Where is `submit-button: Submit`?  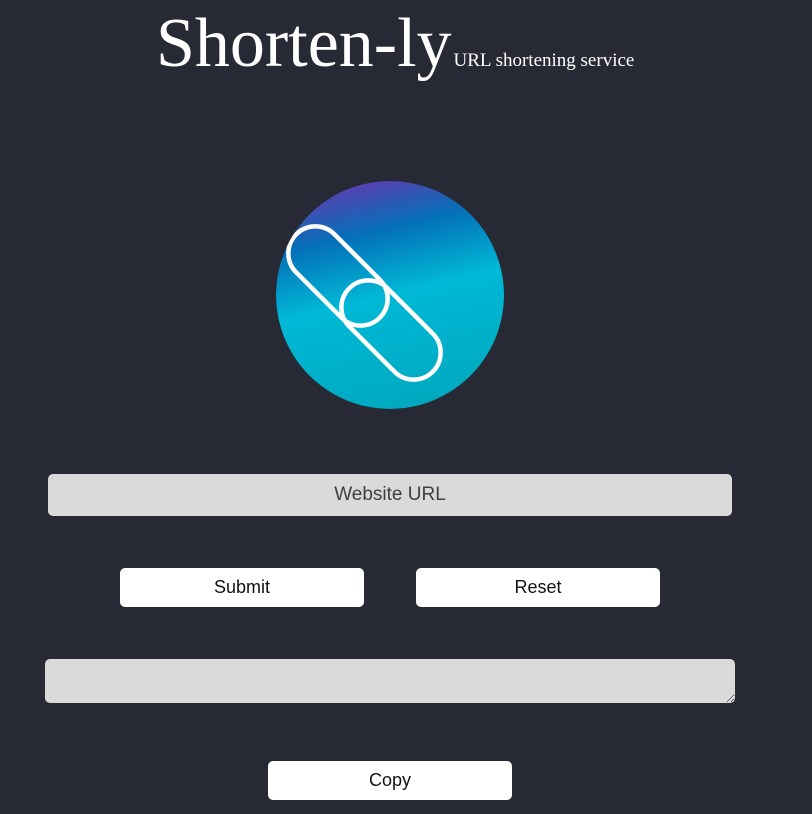
submit-button: Submit is located at coordinates (242, 587).